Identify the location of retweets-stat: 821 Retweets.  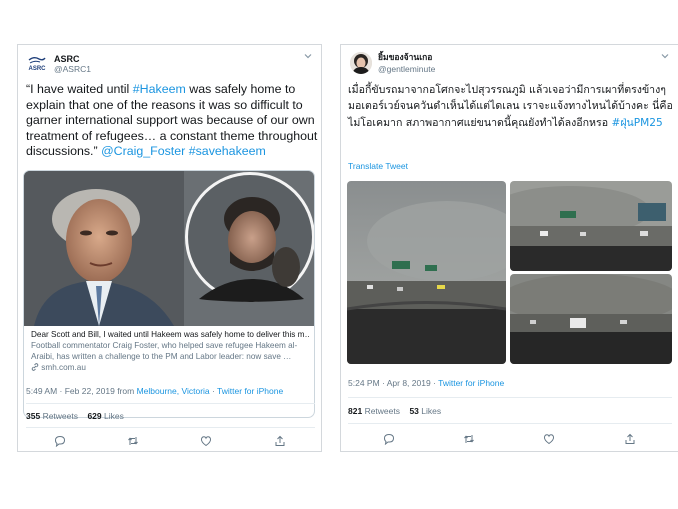
(374, 411).